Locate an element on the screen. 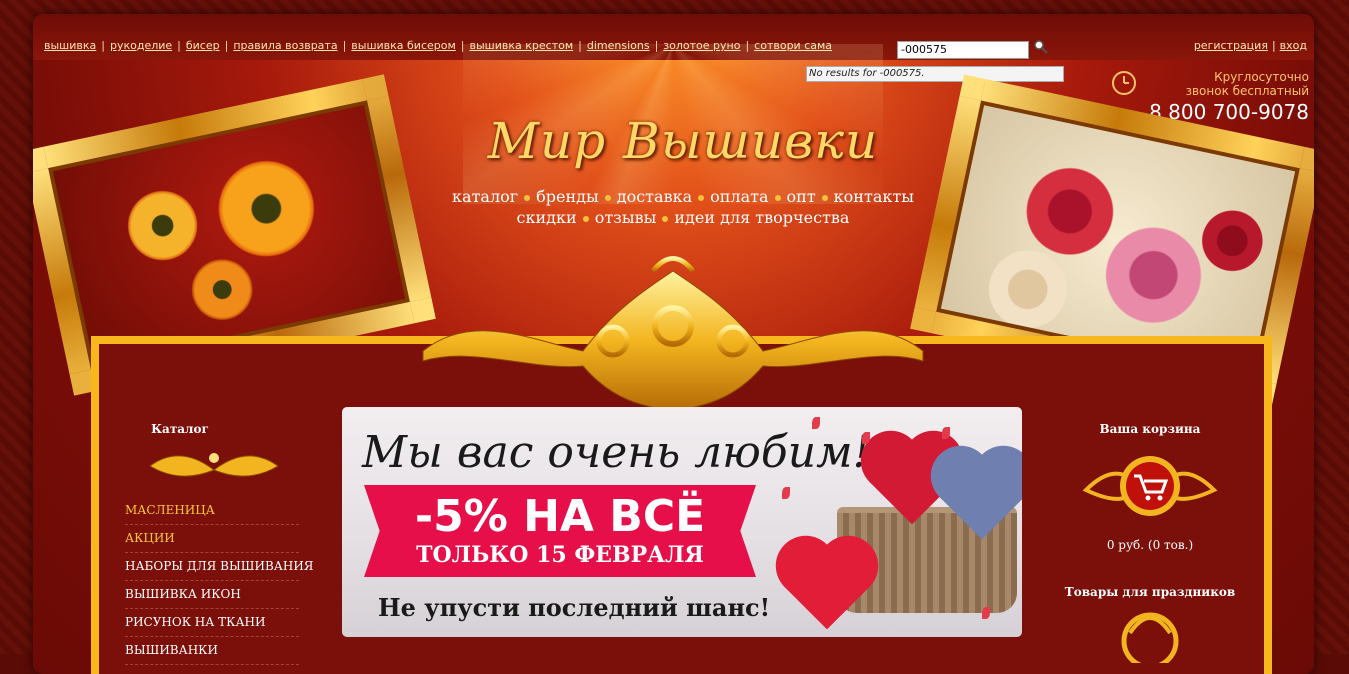 This screenshot has height=674, width=1349. main-nav-item: бренды is located at coordinates (567, 196).